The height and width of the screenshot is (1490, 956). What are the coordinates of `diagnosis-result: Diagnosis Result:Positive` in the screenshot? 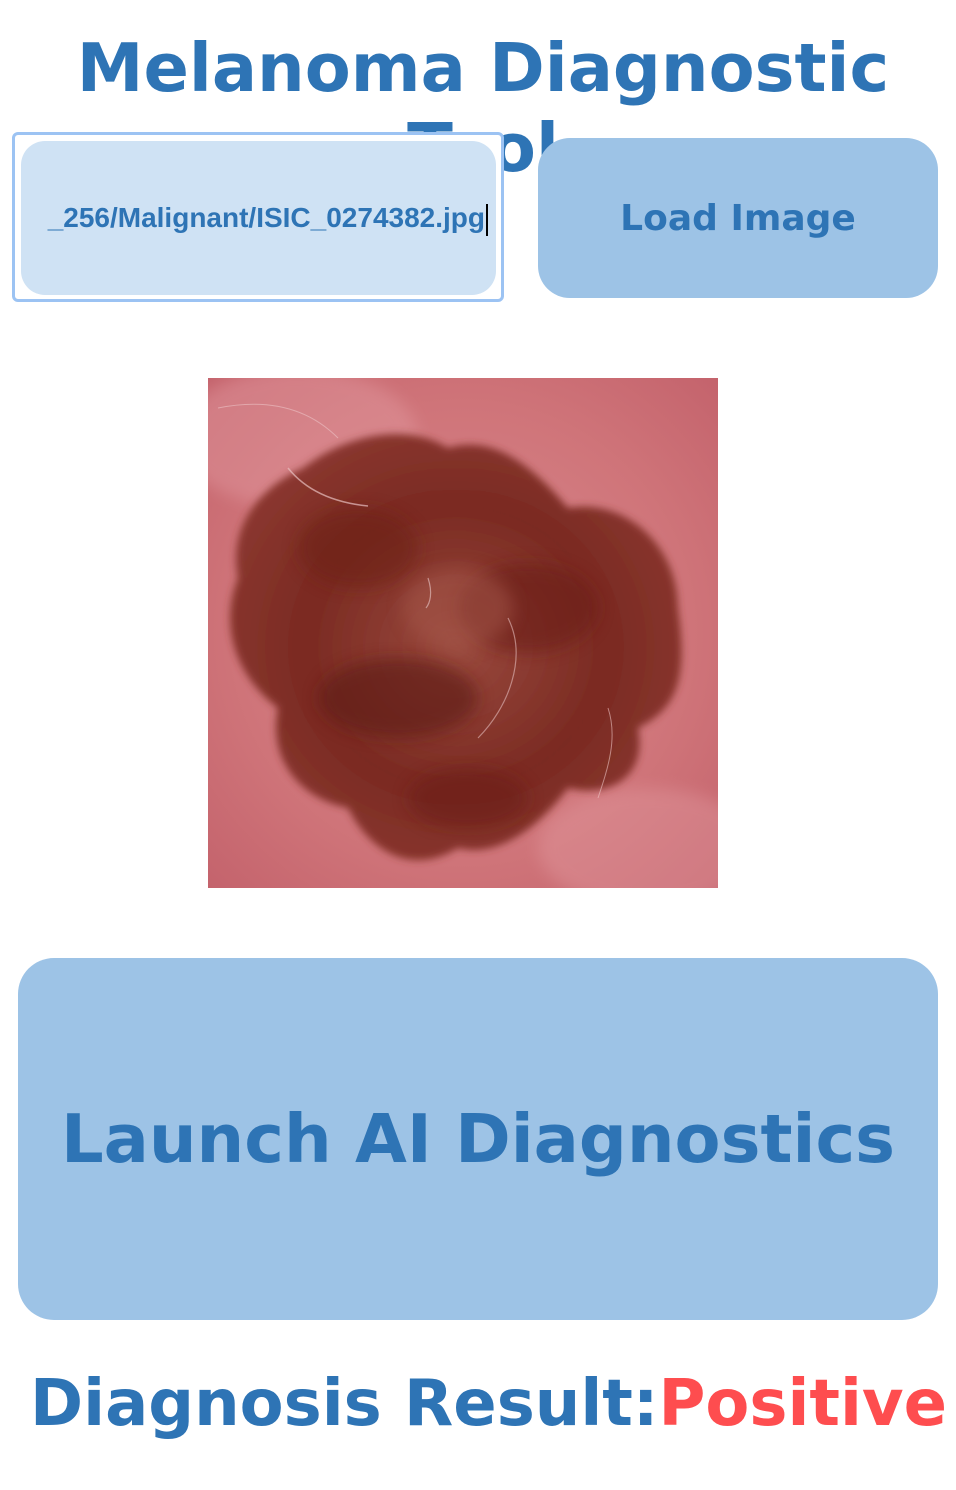 It's located at (488, 1404).